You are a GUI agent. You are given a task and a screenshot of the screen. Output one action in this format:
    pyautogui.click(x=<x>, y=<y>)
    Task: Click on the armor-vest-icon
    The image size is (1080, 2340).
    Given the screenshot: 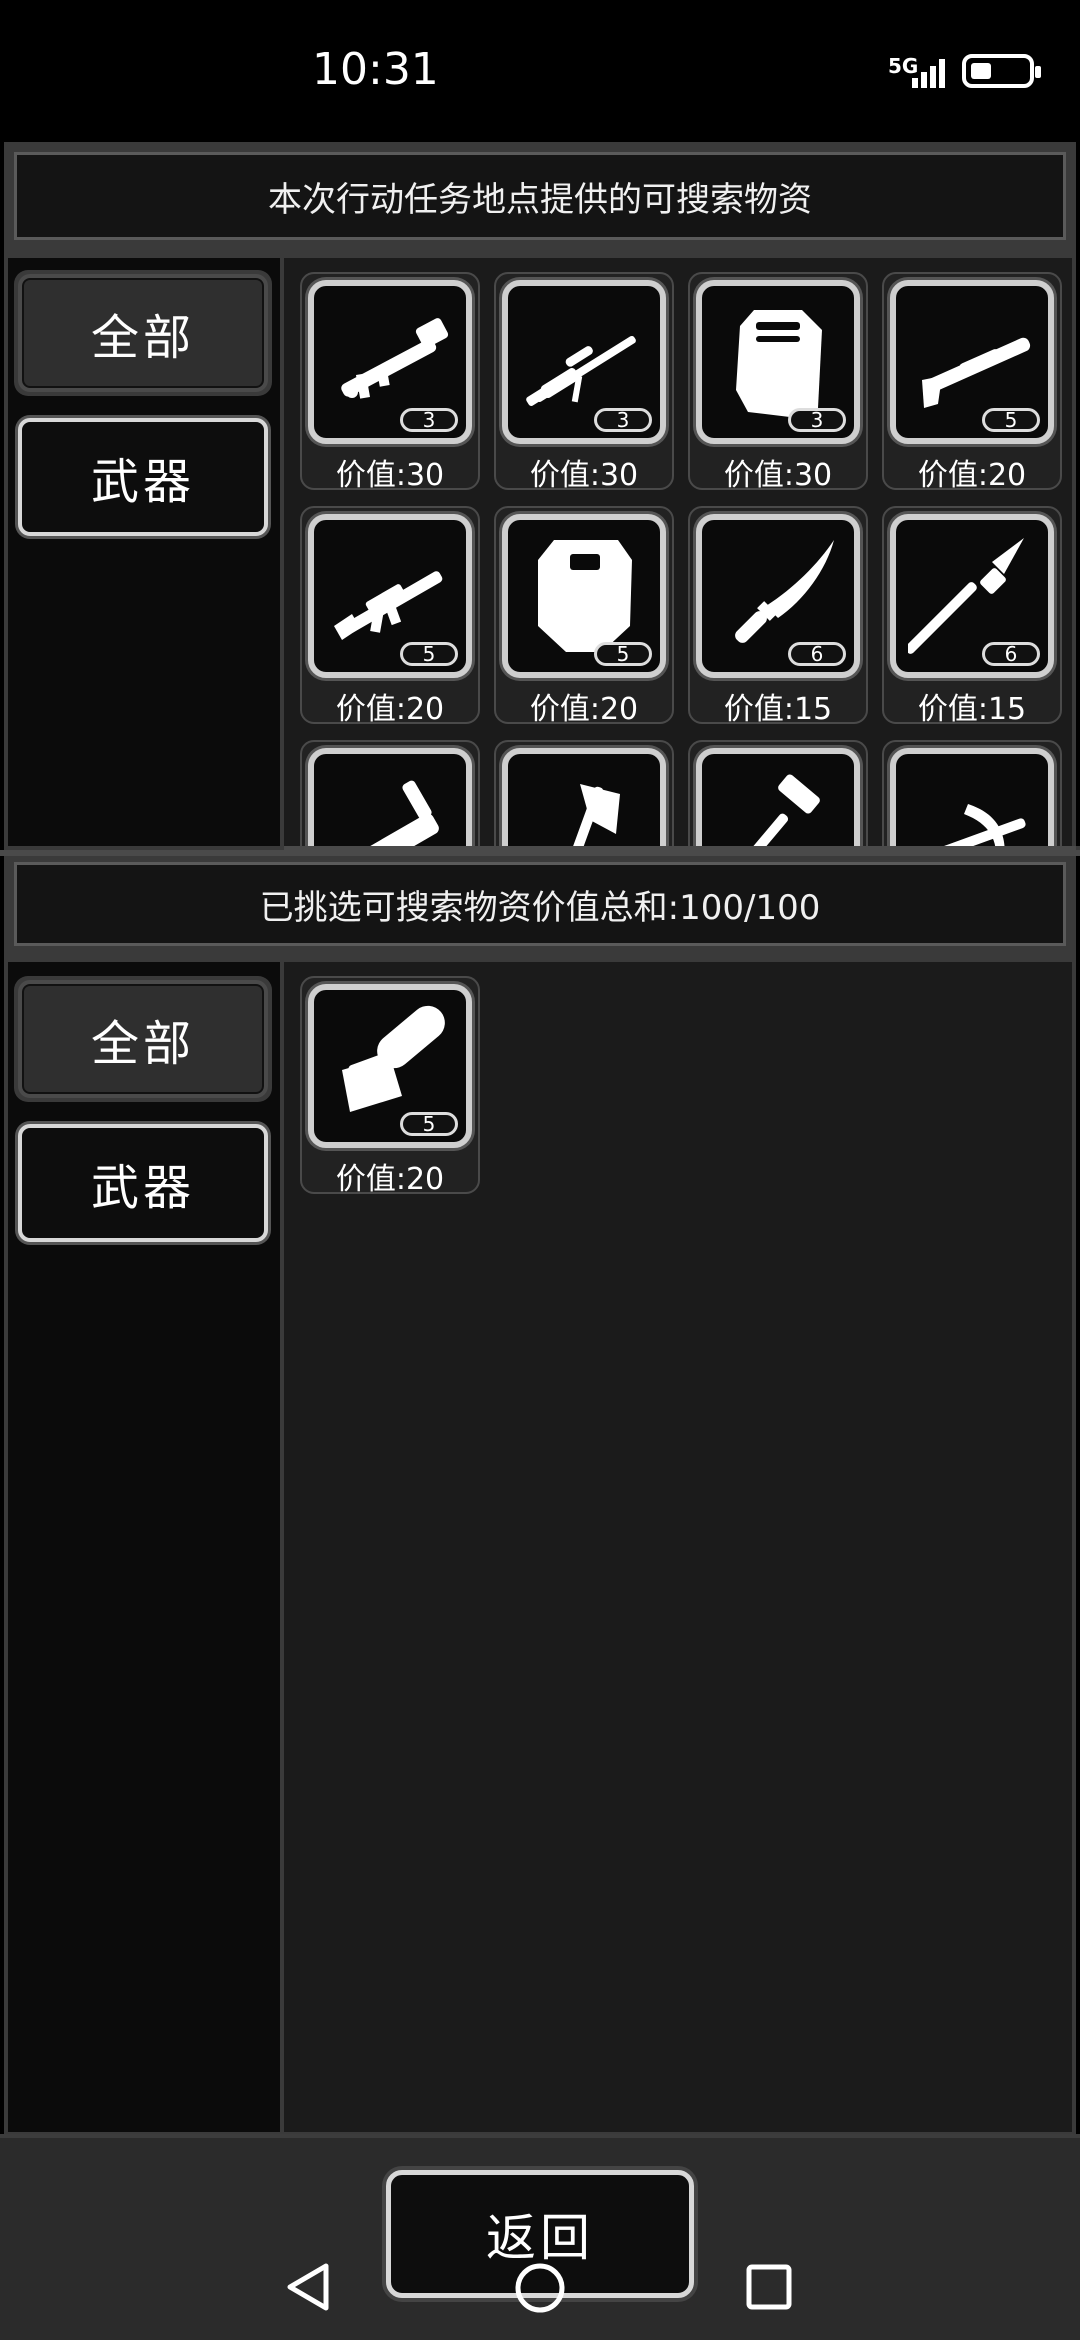 What is the action you would take?
    pyautogui.click(x=779, y=364)
    